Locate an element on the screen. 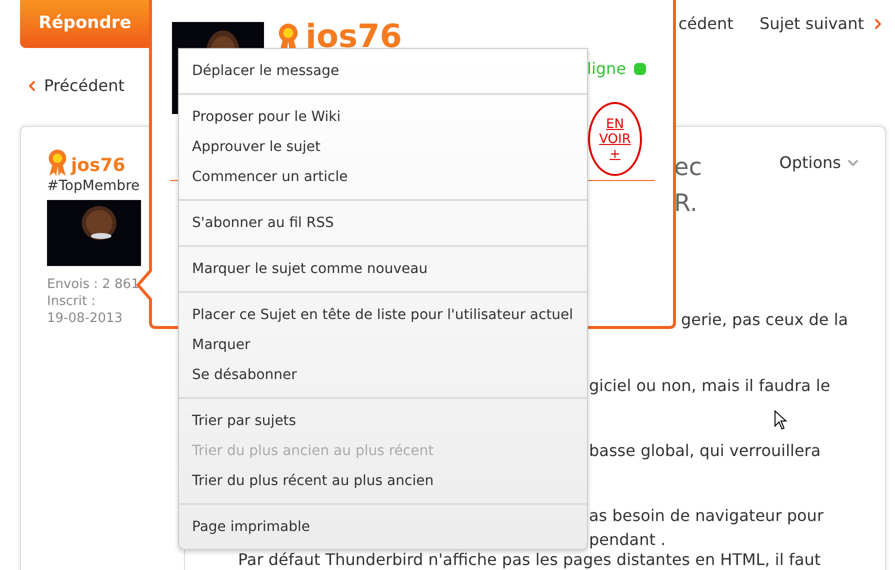  menu-item: Se désabonner is located at coordinates (383, 375).